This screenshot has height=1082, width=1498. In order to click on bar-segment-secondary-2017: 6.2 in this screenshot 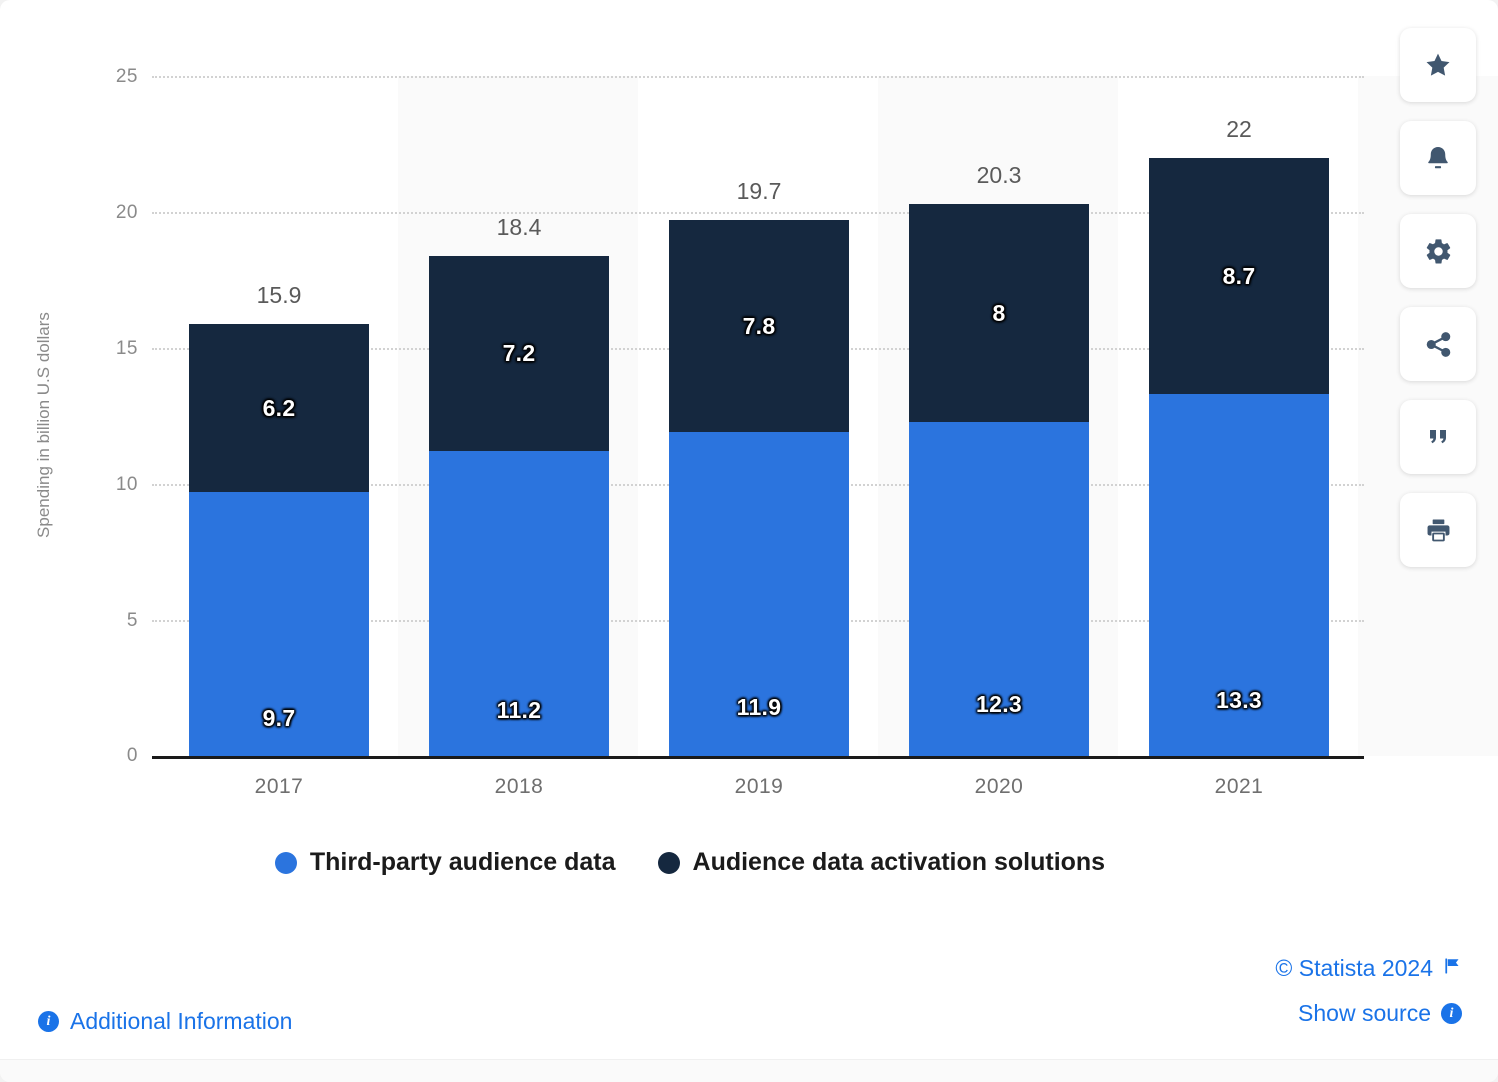, I will do `click(279, 408)`.